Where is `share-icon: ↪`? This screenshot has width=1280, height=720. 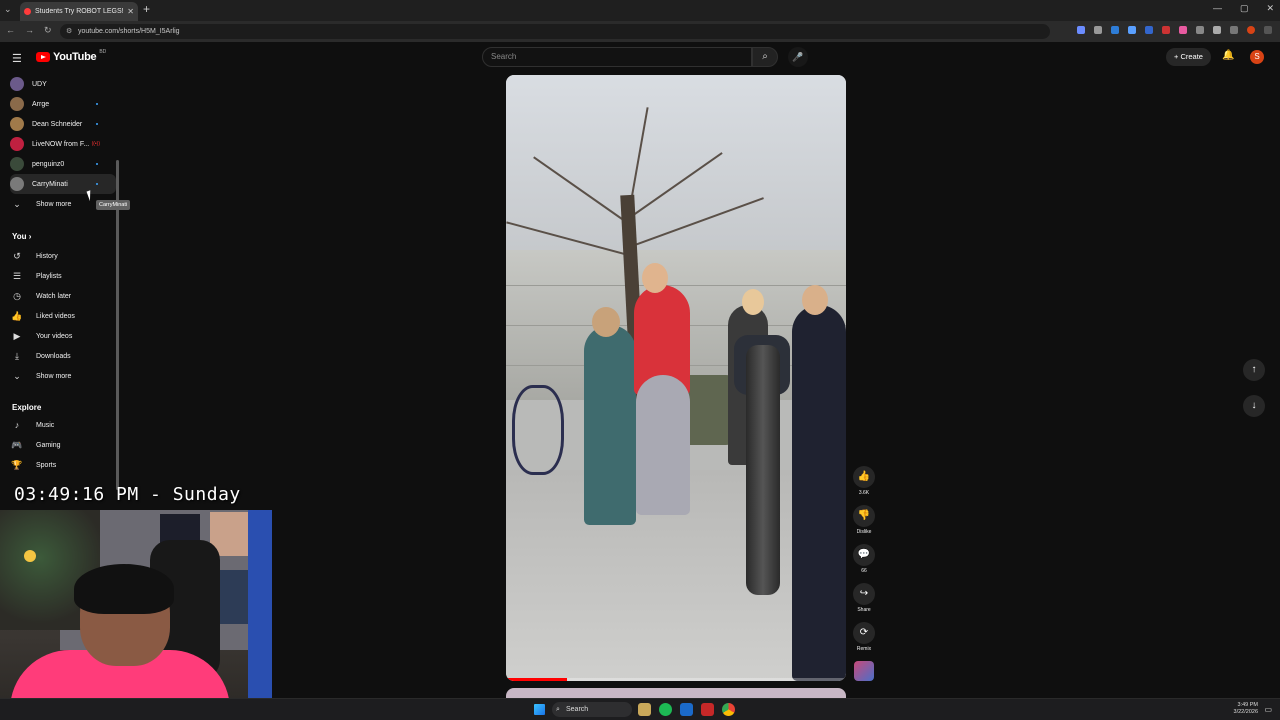
share-icon: ↪ is located at coordinates (864, 594).